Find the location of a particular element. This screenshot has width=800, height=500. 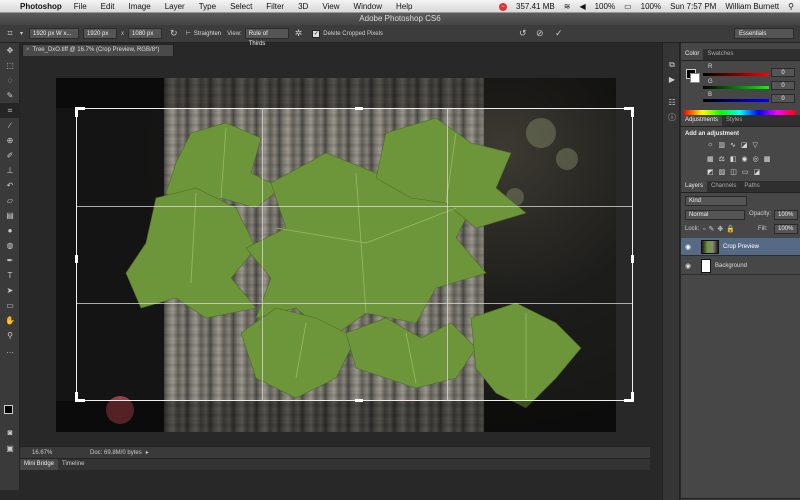

delete-cropped-checkbox: ✓ is located at coordinates (316, 33).